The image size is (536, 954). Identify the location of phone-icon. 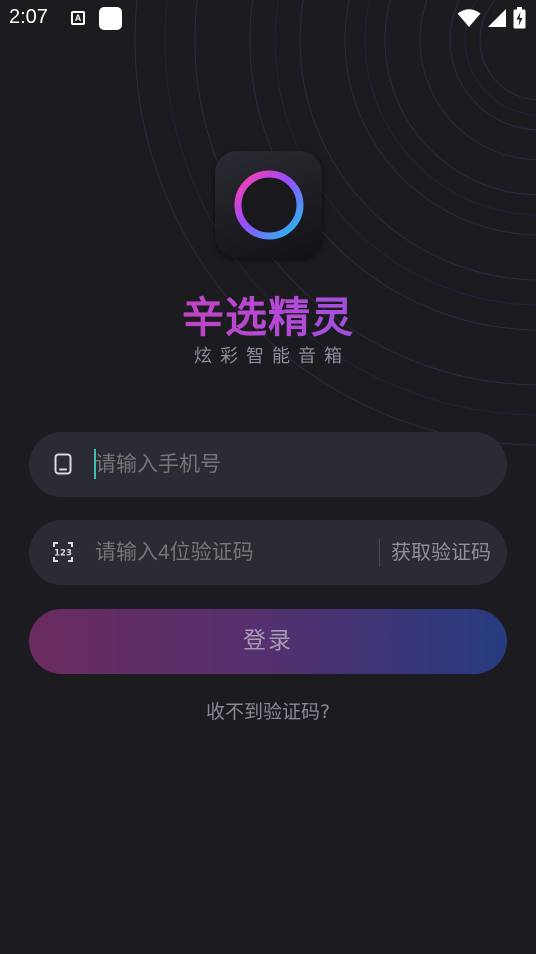
(63, 464).